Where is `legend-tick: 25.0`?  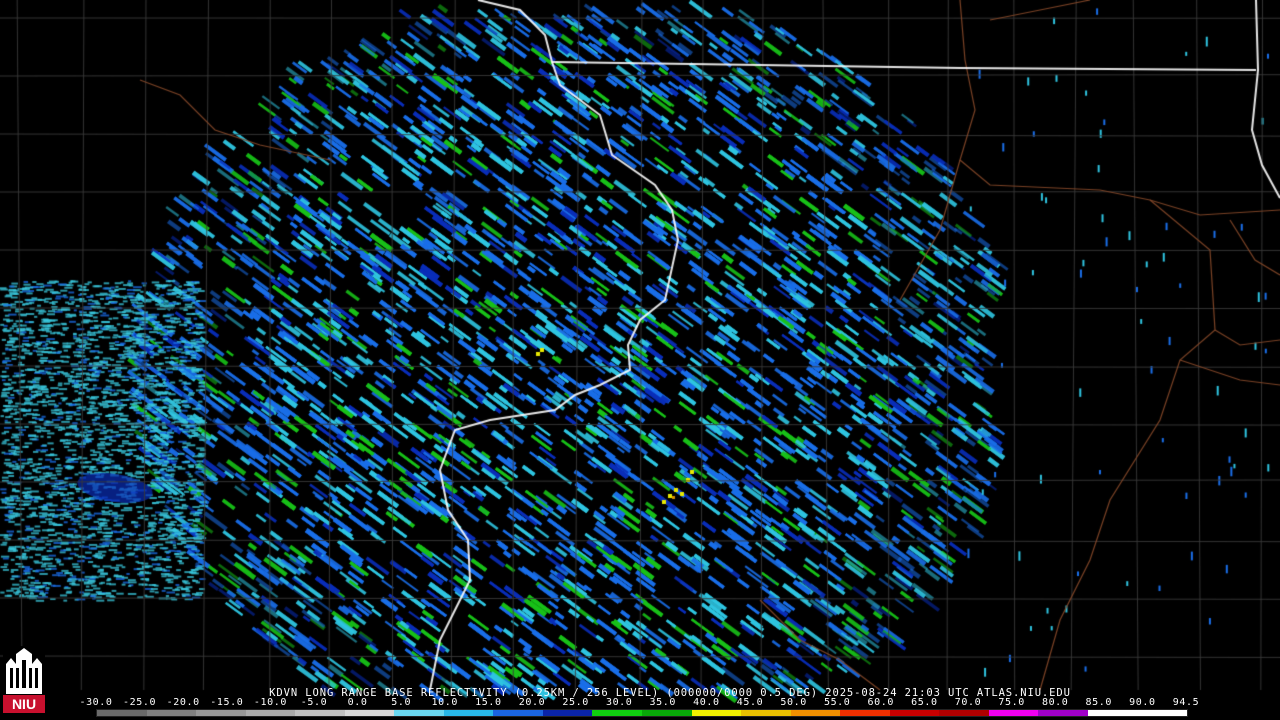 legend-tick: 25.0 is located at coordinates (575, 702).